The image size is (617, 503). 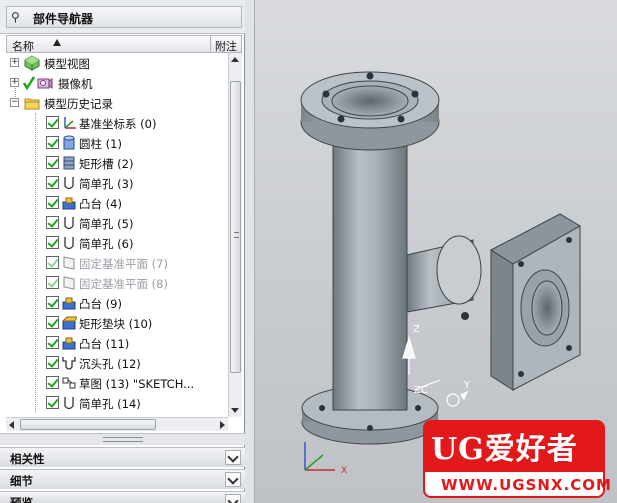 I want to click on tree-item-label: 基准坐标系 (0), so click(x=118, y=124).